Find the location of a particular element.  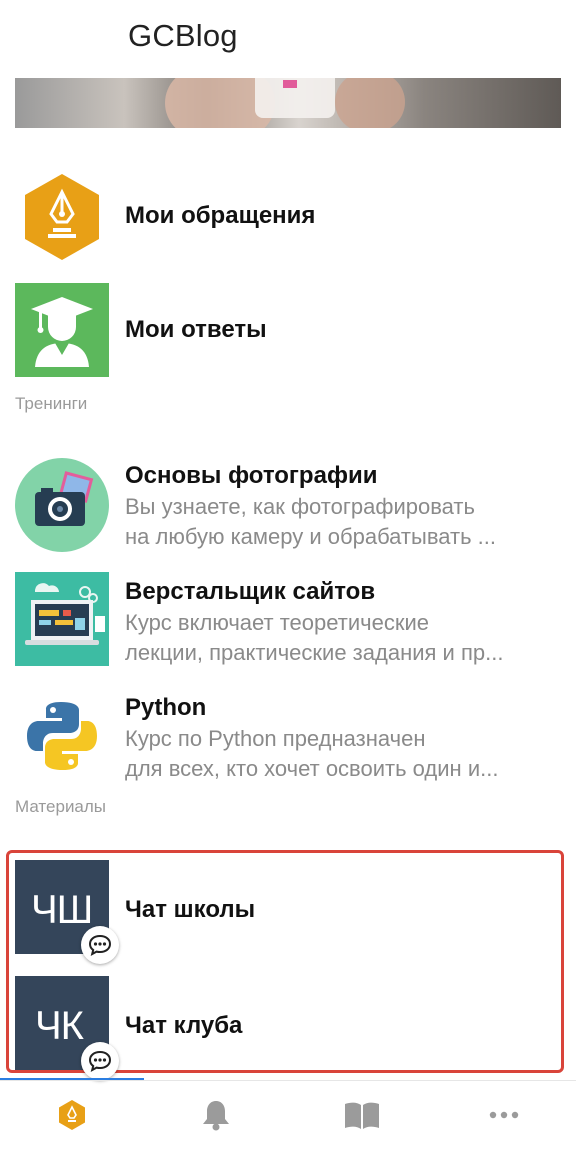

description-line: Вы узнаете, как фотографировать is located at coordinates (300, 506).